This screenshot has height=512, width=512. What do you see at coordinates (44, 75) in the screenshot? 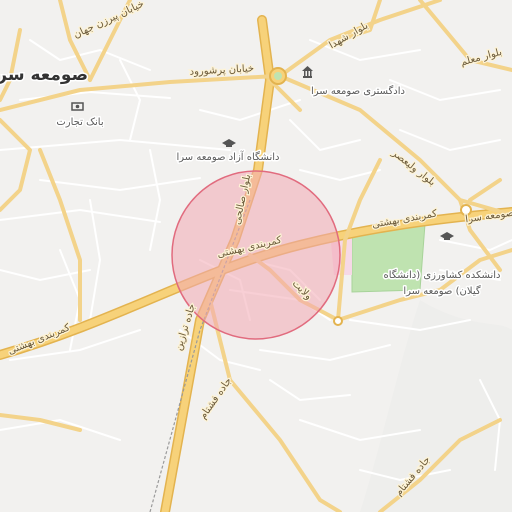
I see `city-label: صومعه سرا` at bounding box center [44, 75].